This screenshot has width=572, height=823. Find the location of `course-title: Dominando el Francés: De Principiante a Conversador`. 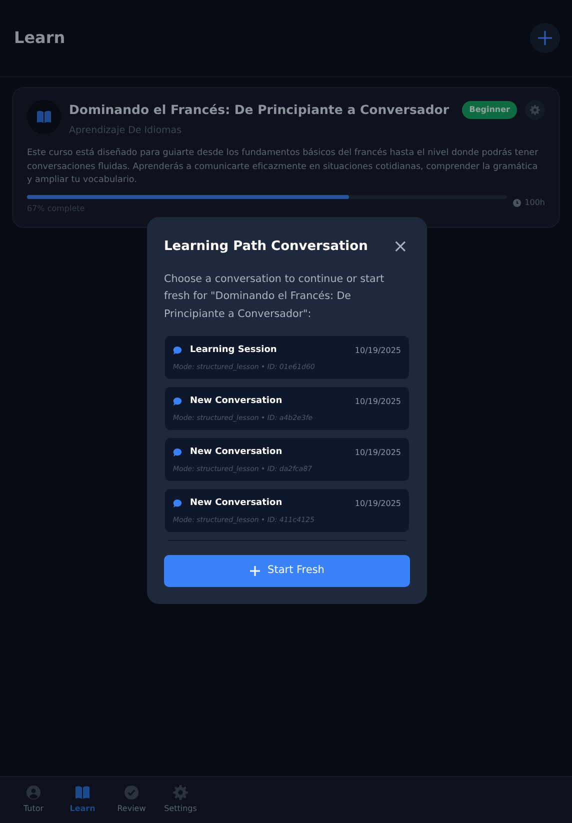

course-title: Dominando el Francés: De Principiante a Conversador is located at coordinates (259, 110).